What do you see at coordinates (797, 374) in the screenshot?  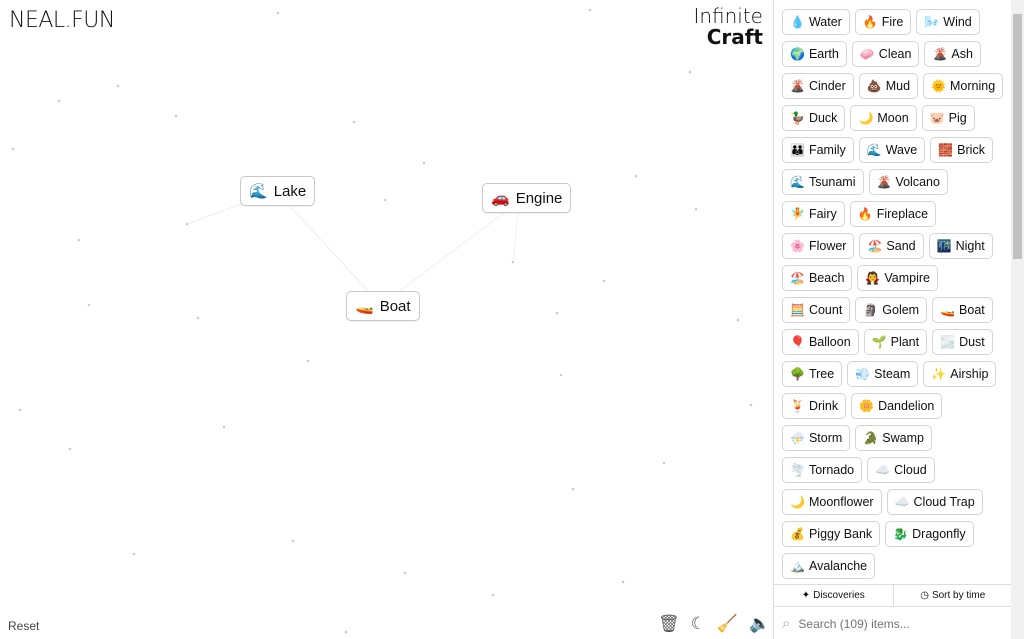 I see `item-icon: 🌳` at bounding box center [797, 374].